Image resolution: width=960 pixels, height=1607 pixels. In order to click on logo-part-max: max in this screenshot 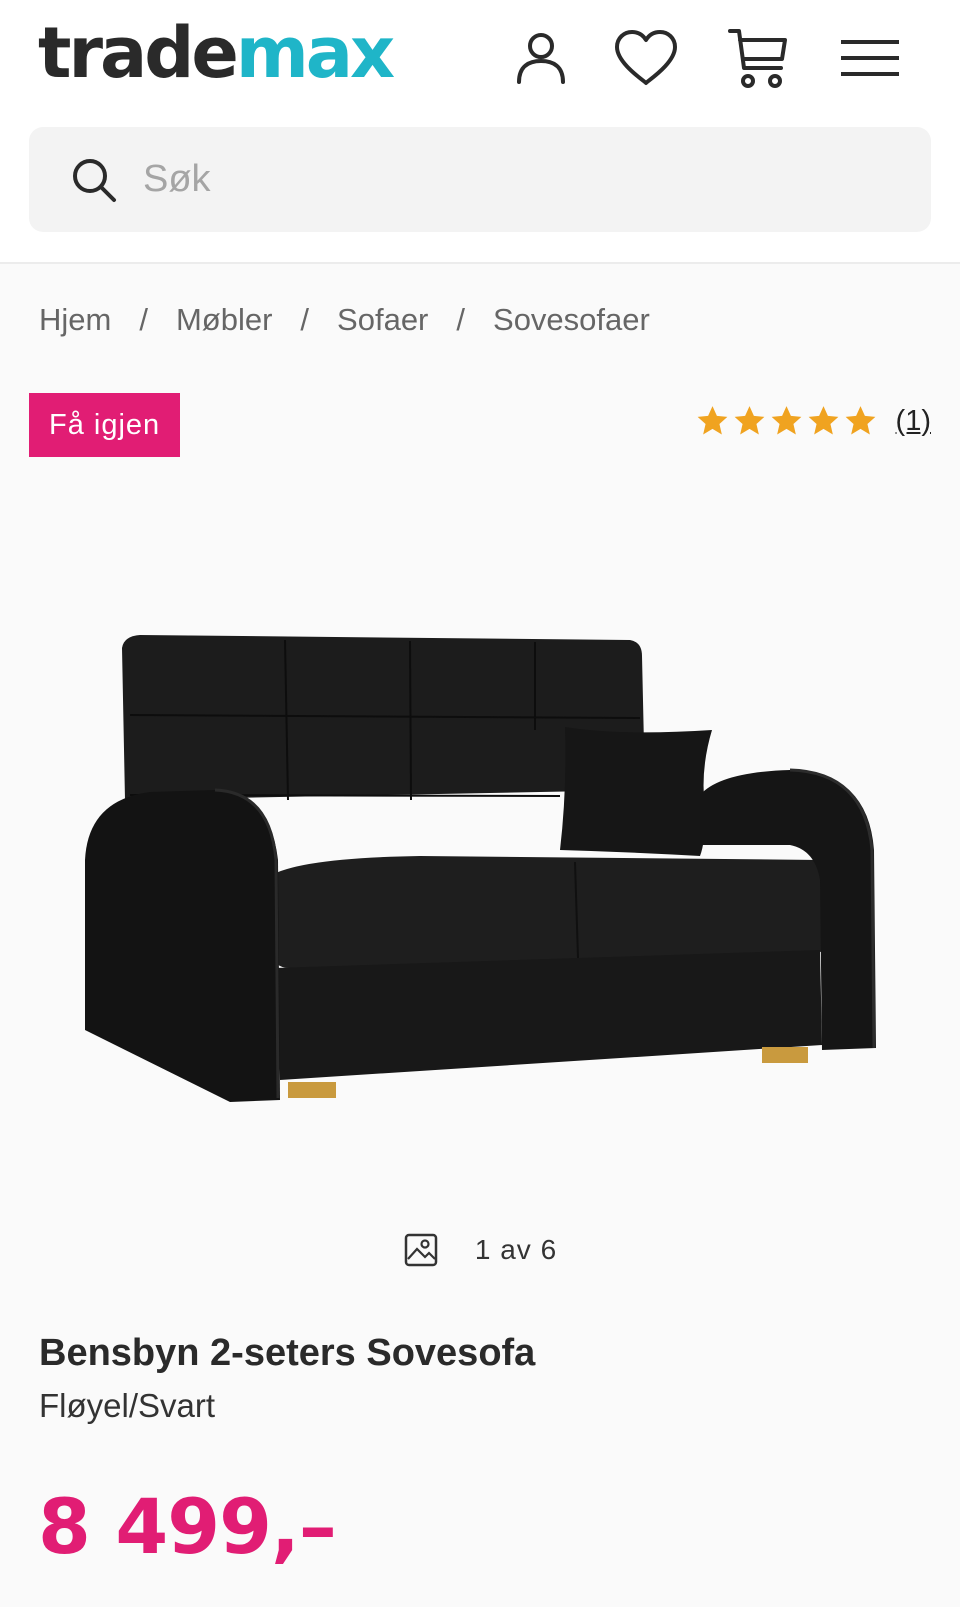, I will do `click(315, 53)`.